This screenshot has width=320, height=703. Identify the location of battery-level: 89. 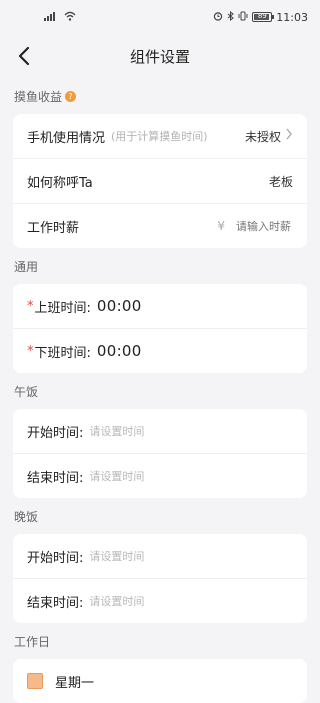
(262, 16).